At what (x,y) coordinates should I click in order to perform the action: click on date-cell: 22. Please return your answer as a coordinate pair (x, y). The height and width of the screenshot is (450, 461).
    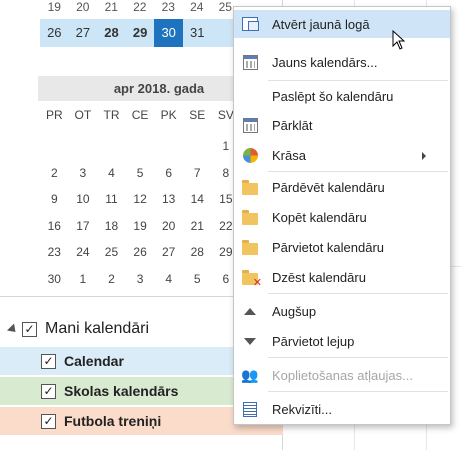
    Looking at the image, I should click on (140, 8).